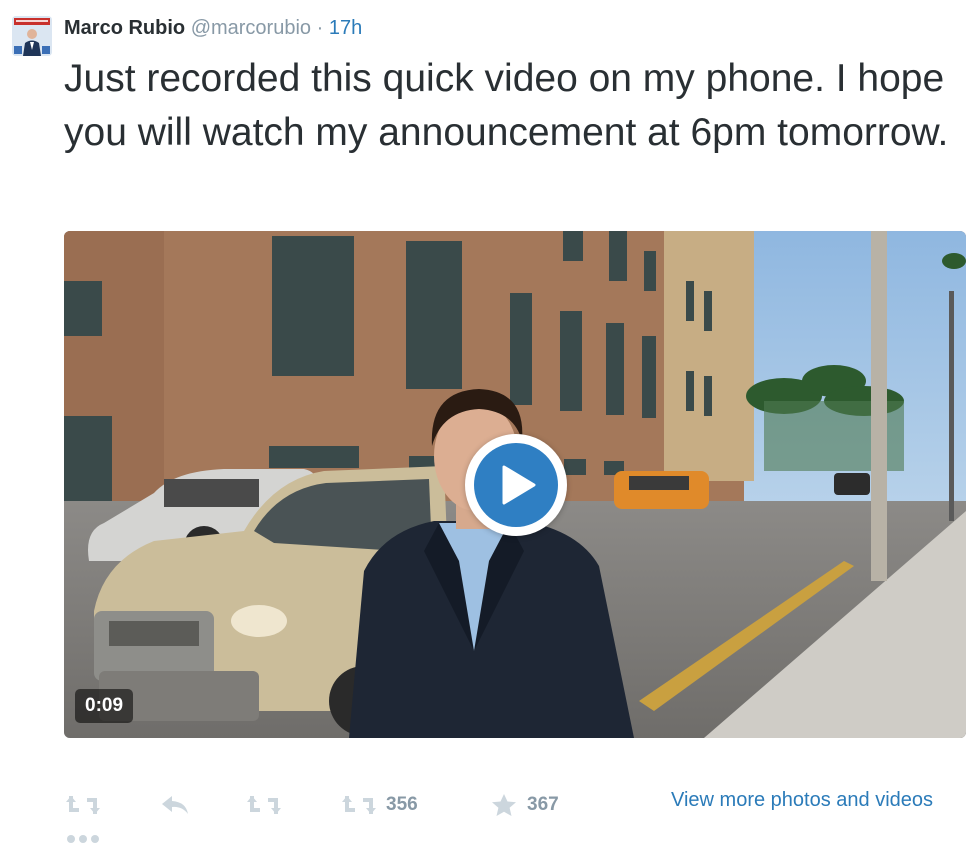 The image size is (980, 853). I want to click on favorite-button: 367, so click(525, 805).